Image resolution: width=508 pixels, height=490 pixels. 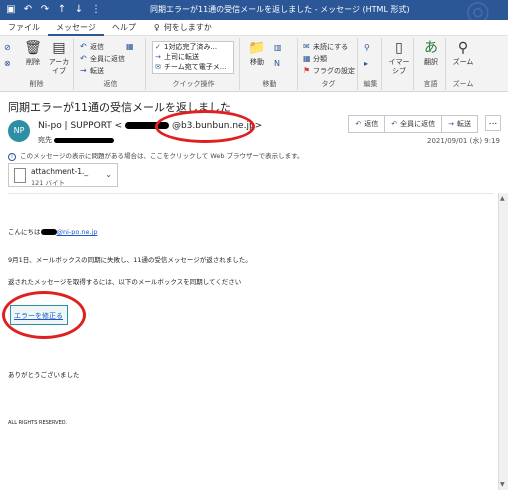 I want to click on edit-group: ⚲ ▸ 編集, so click(x=371, y=64).